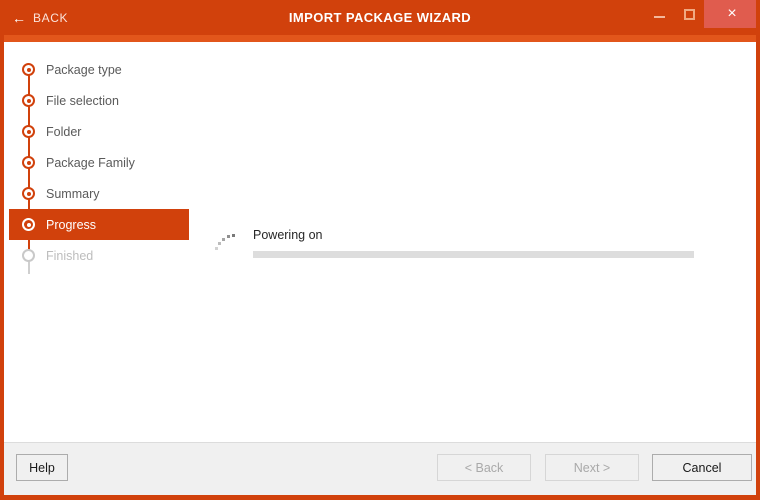 This screenshot has width=760, height=500. I want to click on help-button: Help, so click(42, 467).